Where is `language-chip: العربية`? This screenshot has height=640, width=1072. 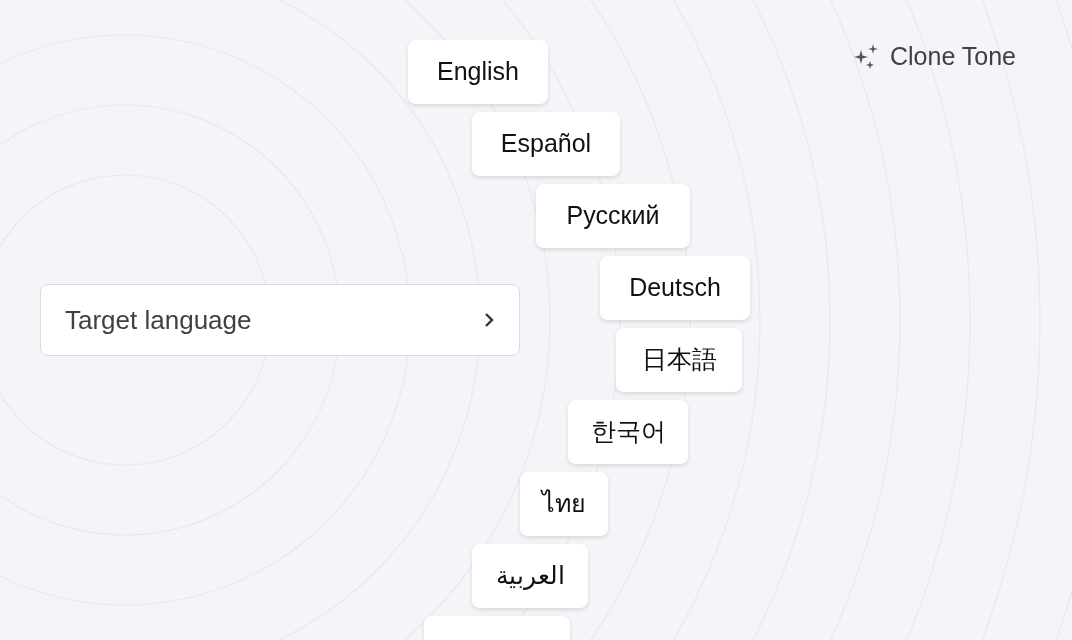 language-chip: العربية is located at coordinates (530, 576).